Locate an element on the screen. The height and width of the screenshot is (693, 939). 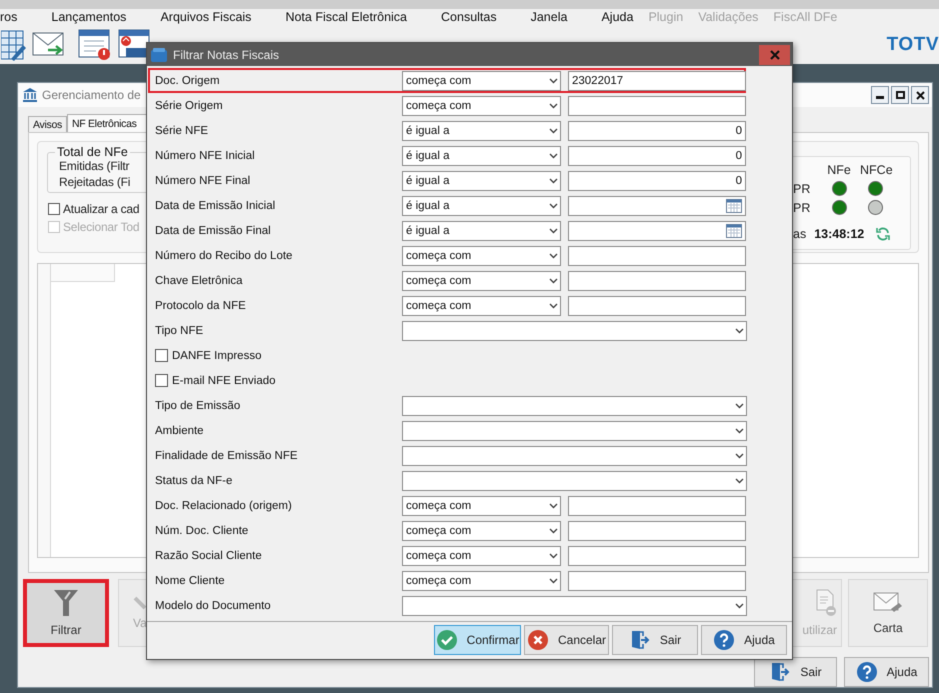
field-label: Núm. Doc. Cliente is located at coordinates (202, 530).